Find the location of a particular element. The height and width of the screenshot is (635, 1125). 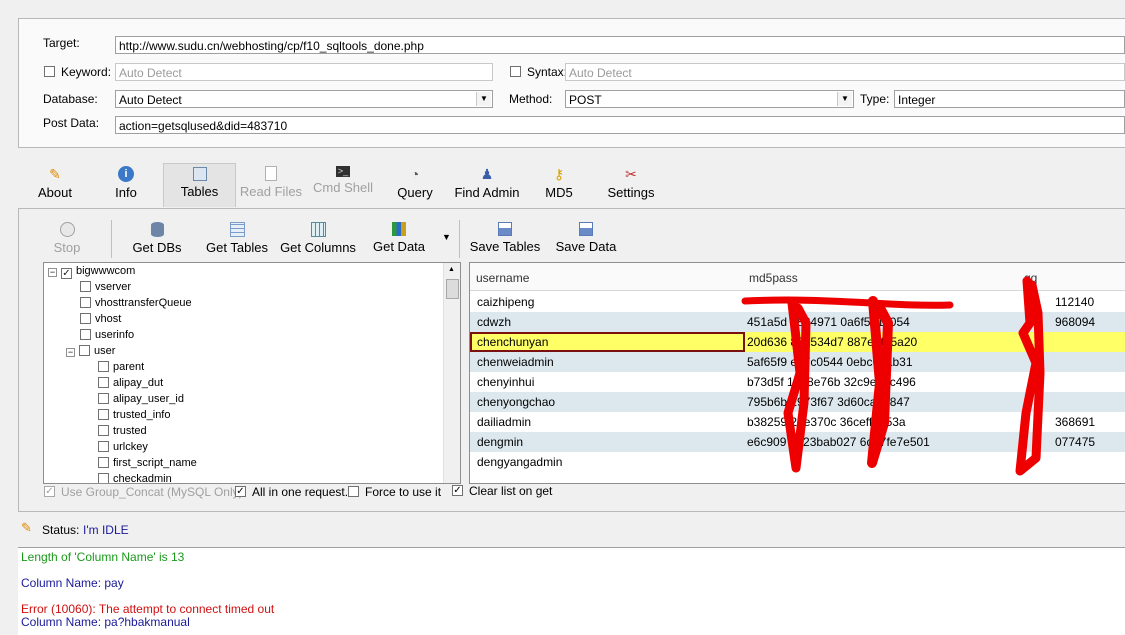

tree-node: trusted_info is located at coordinates (134, 415).